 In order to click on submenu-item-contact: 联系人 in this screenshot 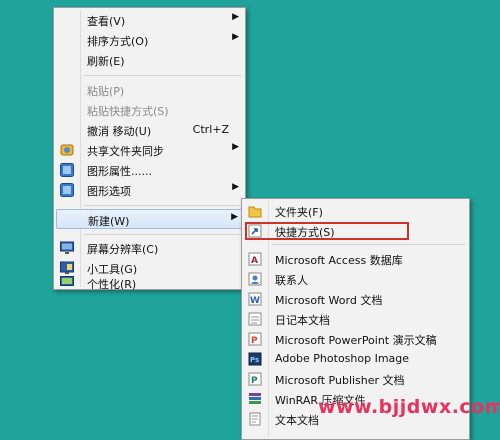, I will do `click(355, 279)`.